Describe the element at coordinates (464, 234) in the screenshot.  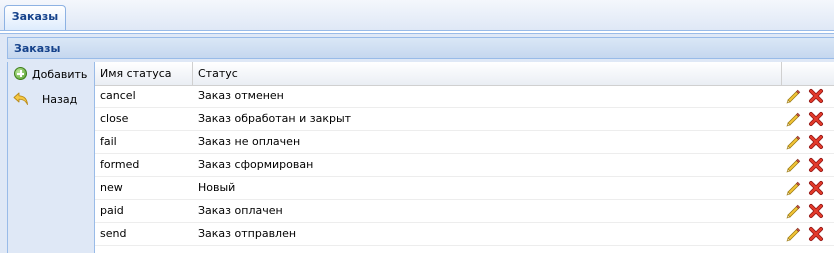
I see `table-row: send Заказ отправлен` at that location.